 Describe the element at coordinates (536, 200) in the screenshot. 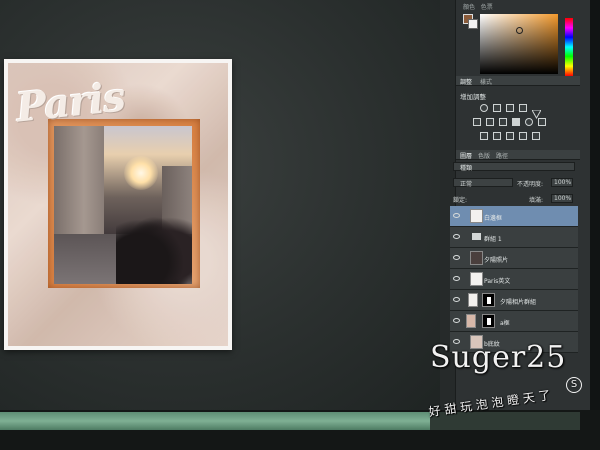

I see `fill-label: 填滿:` at that location.